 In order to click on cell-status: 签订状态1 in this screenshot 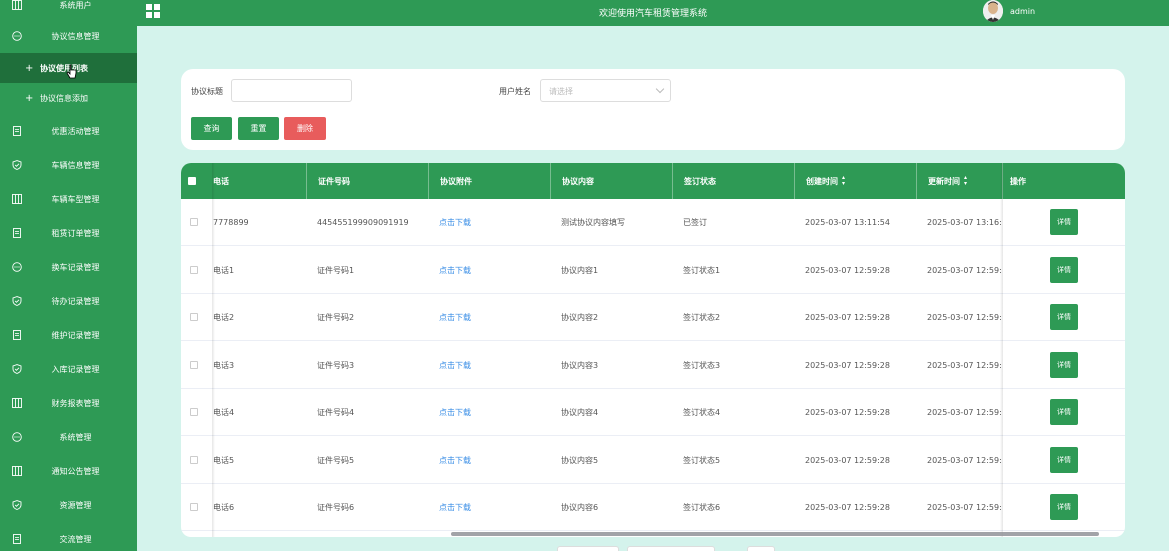, I will do `click(702, 270)`.